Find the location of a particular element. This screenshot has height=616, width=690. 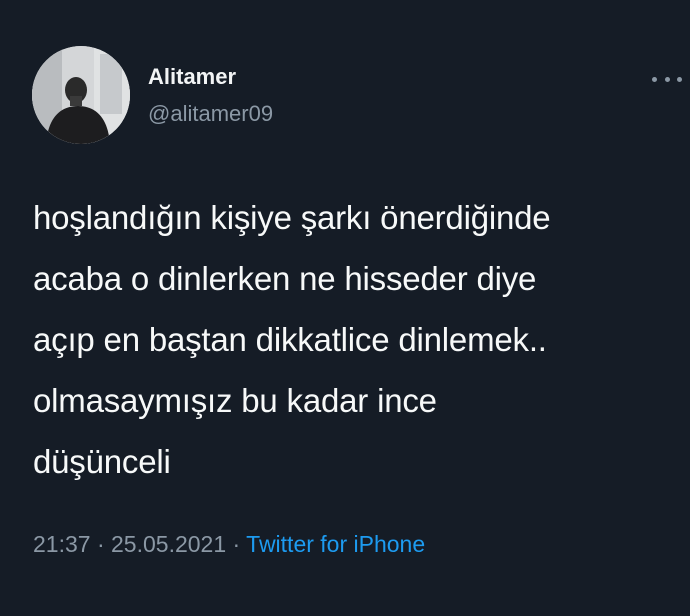

author-handle: @alitamer09 is located at coordinates (210, 114).